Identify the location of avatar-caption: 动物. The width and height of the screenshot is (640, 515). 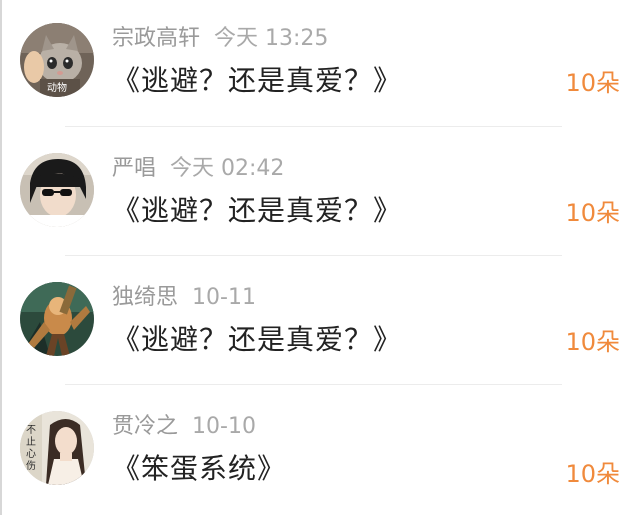
(57, 88).